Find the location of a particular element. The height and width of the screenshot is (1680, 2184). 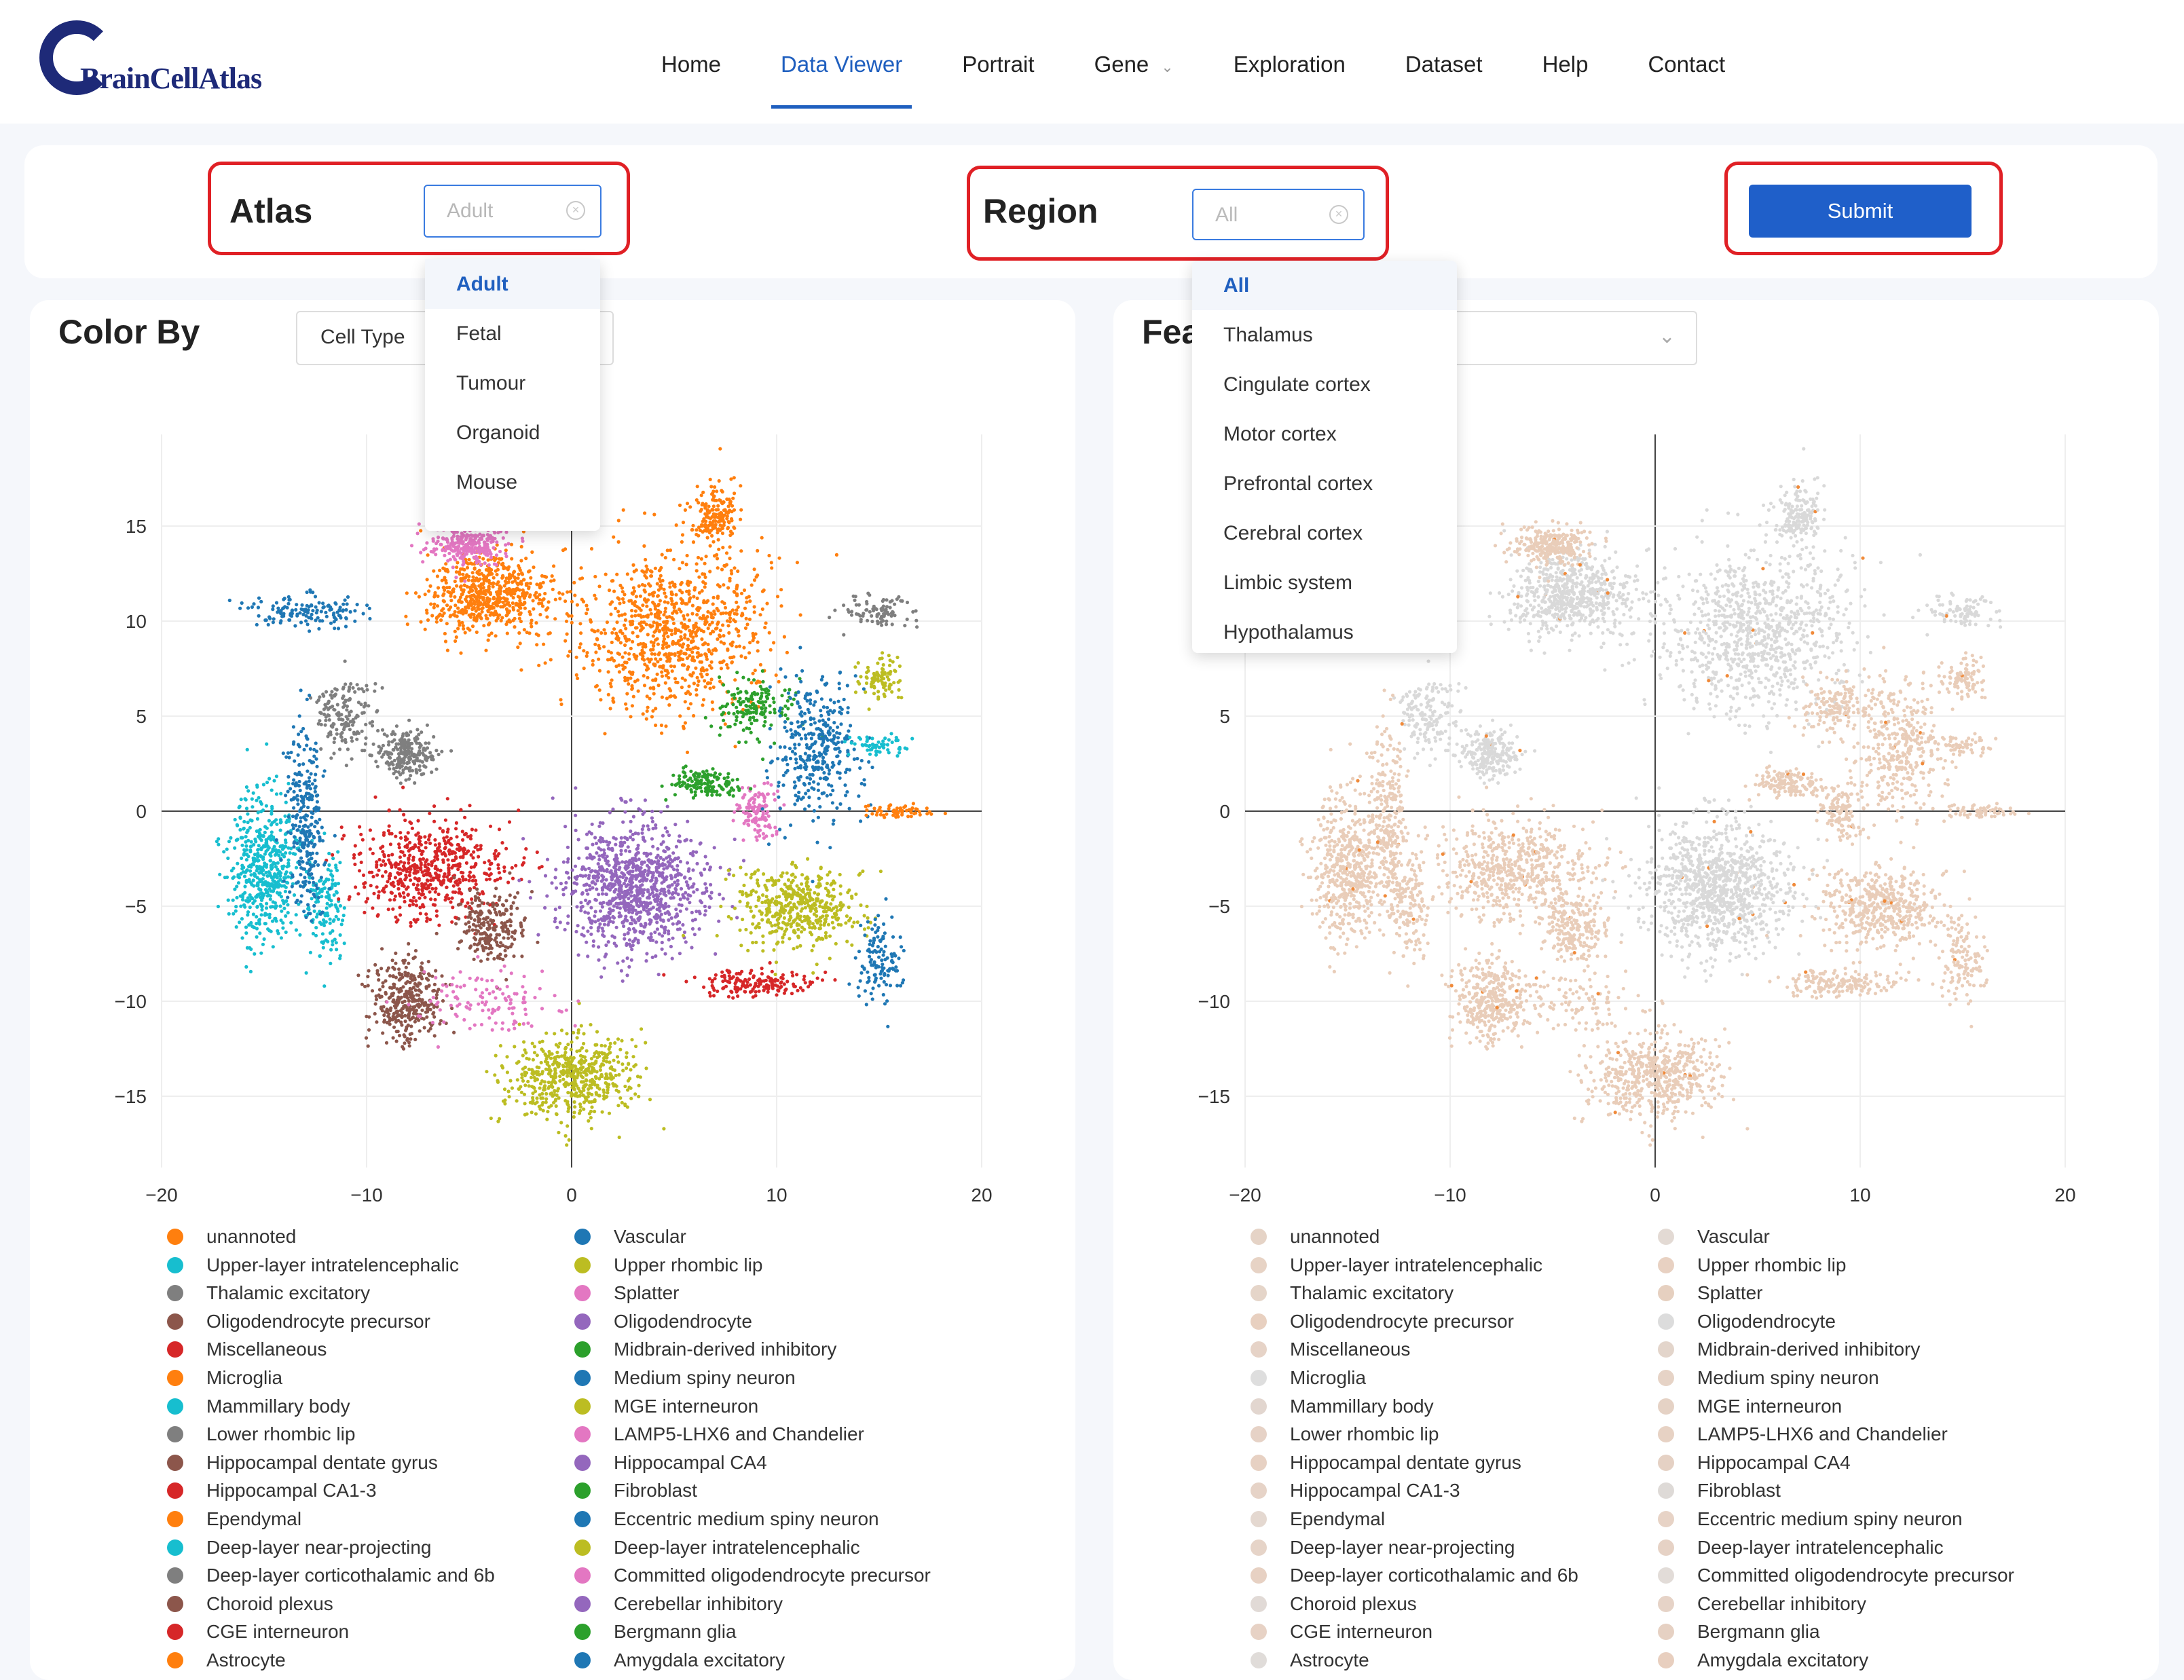

nav-home: Home is located at coordinates (691, 55).